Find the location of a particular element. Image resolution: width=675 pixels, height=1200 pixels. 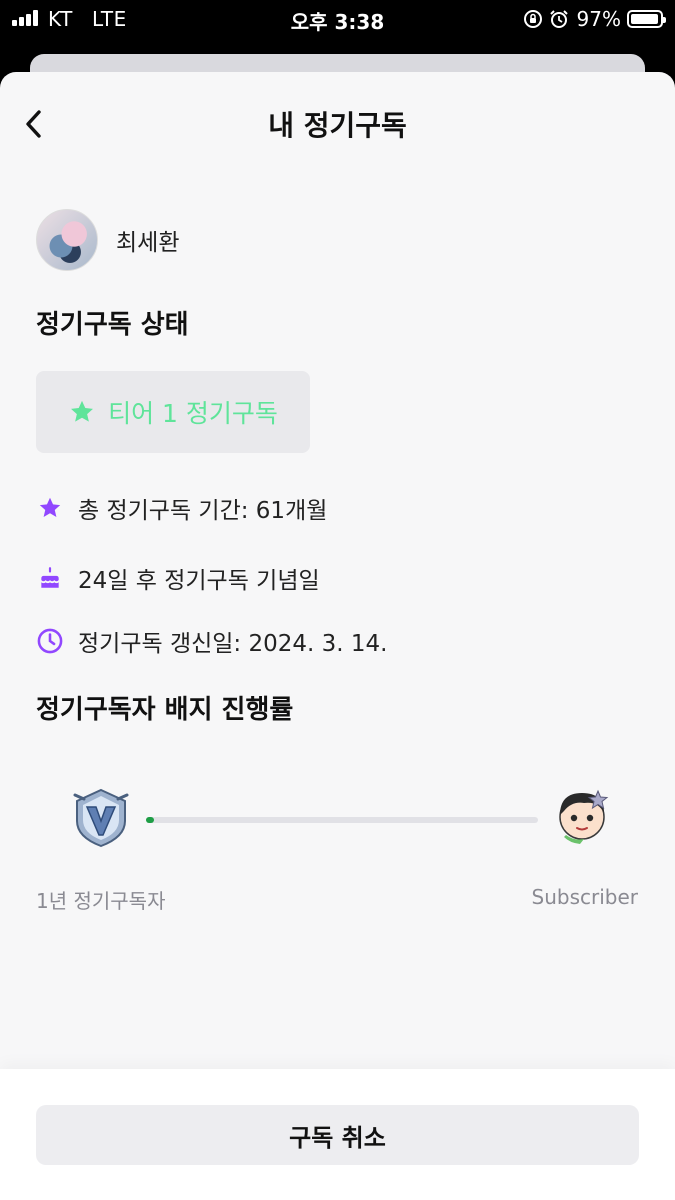

total-period-row: 총 정기구독 기간: 61개월 is located at coordinates (181, 508).